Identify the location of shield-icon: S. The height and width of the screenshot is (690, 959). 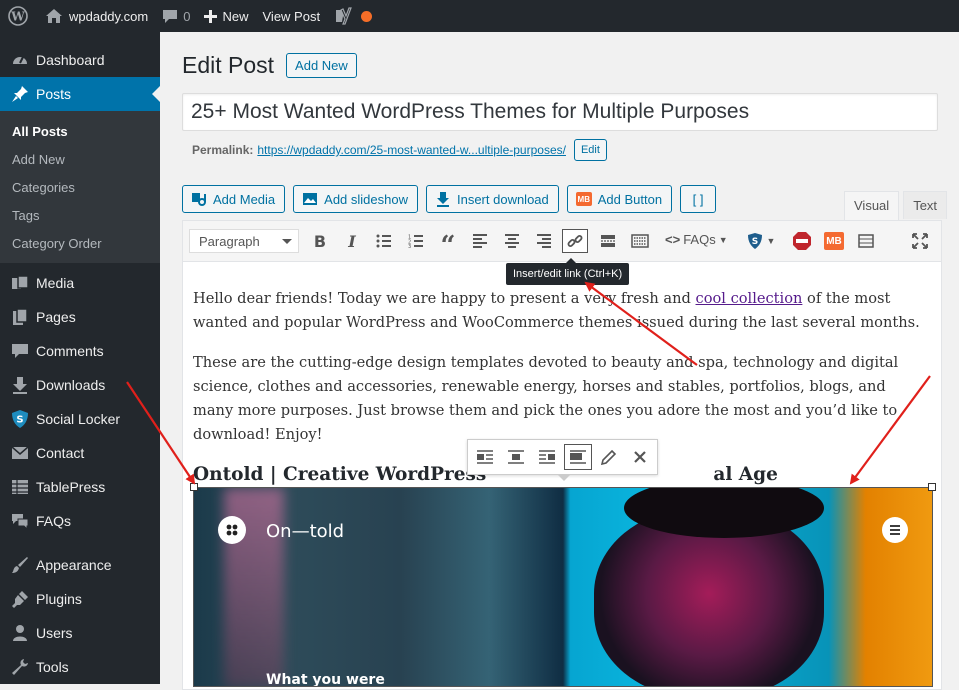
(20, 419).